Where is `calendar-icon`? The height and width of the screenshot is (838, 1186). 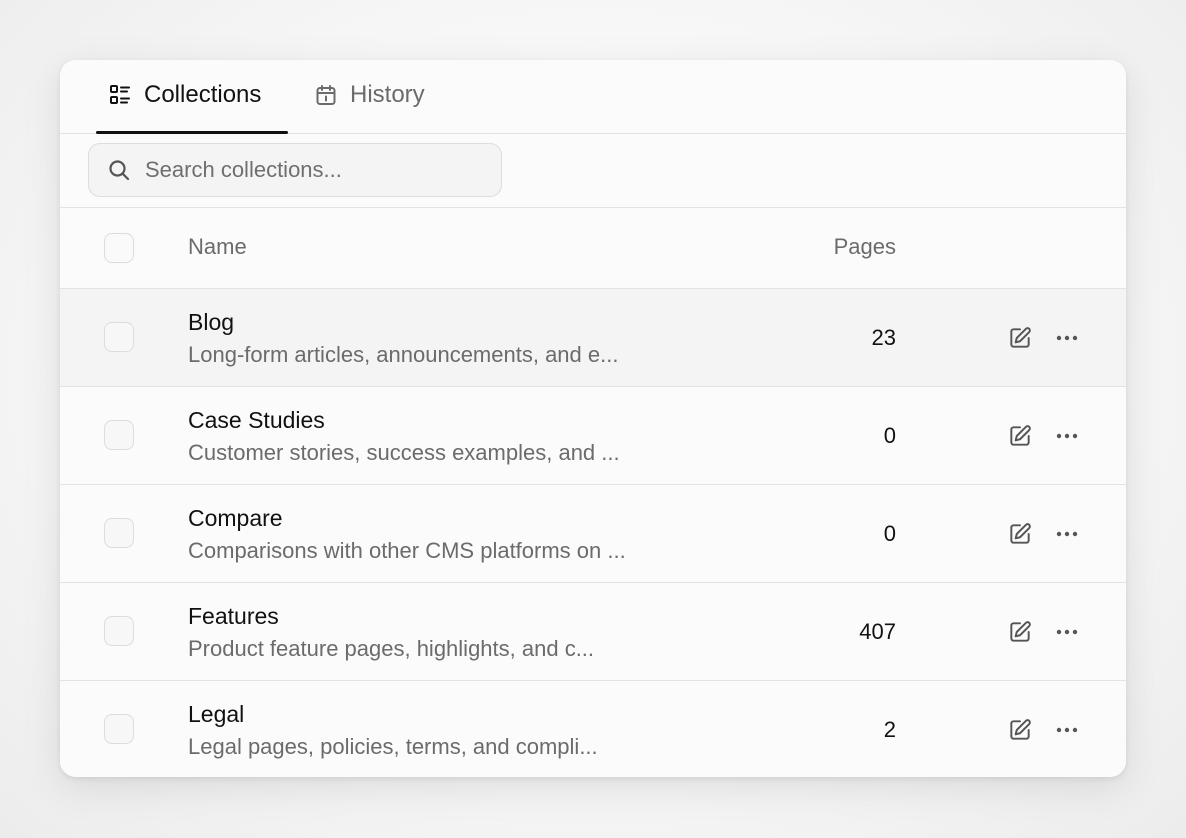 calendar-icon is located at coordinates (326, 95).